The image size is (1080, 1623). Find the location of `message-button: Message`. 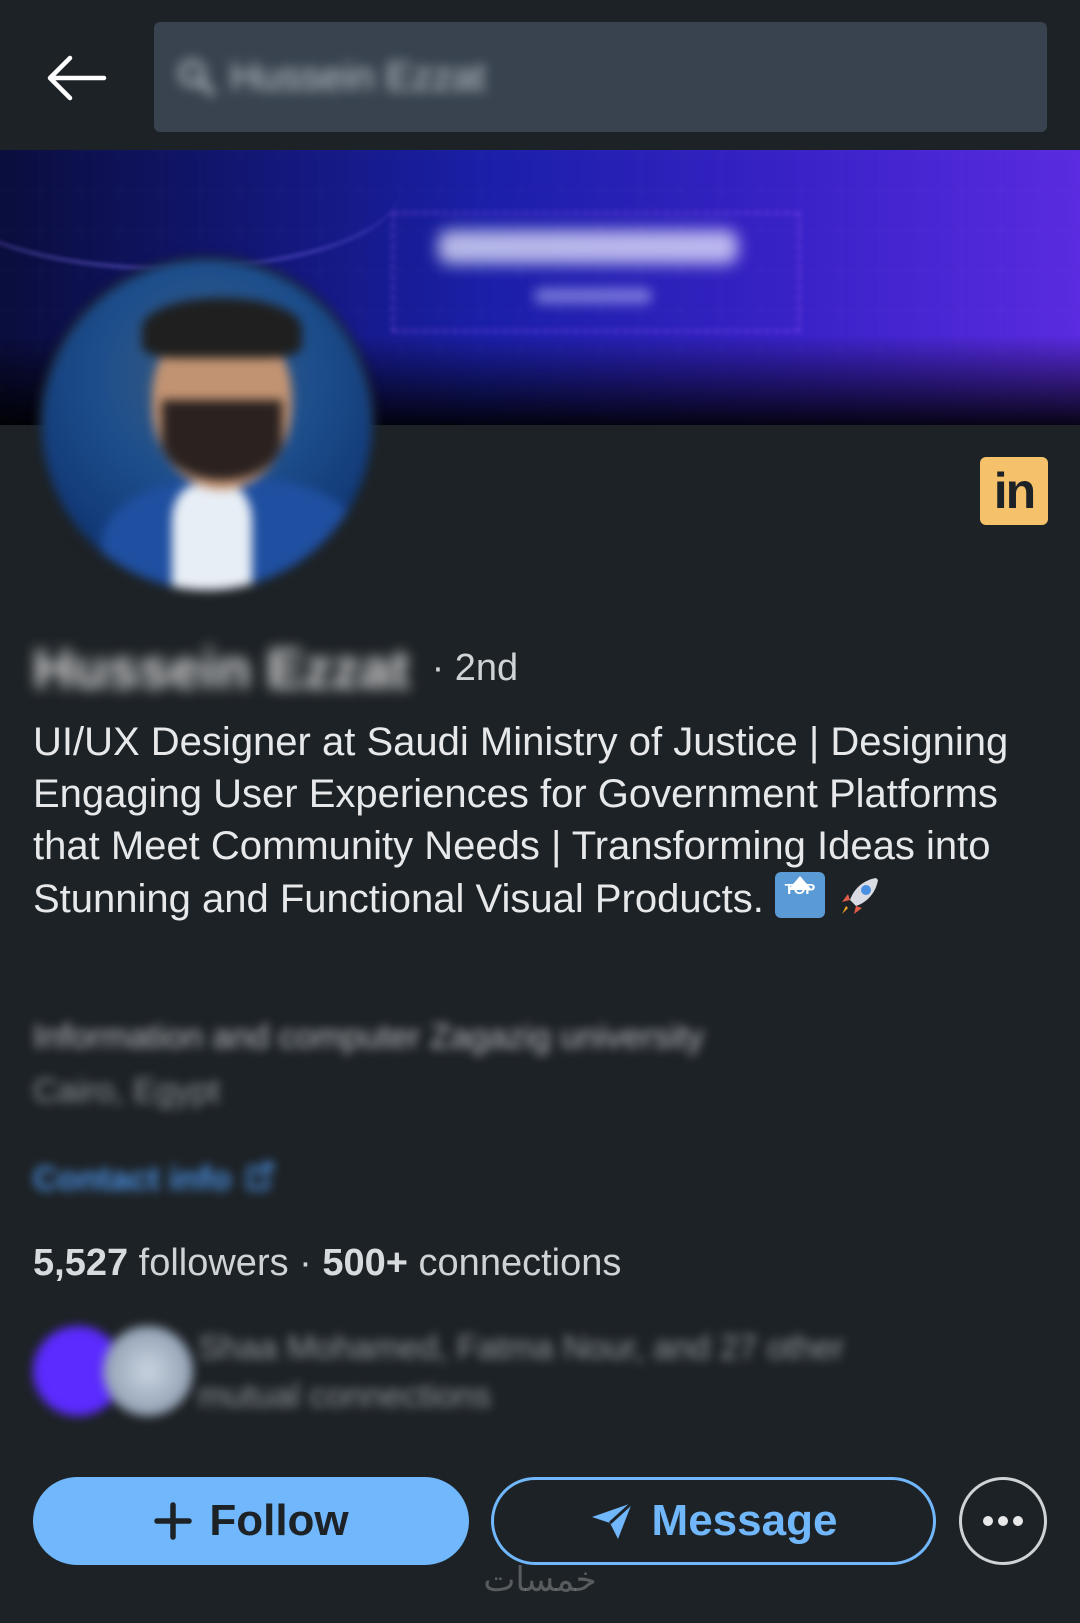

message-button: Message is located at coordinates (713, 1521).